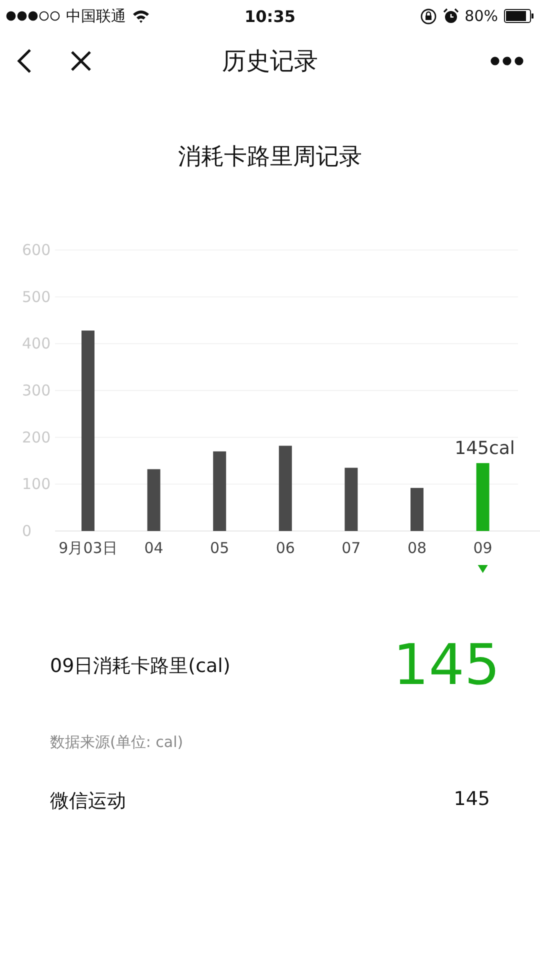 The height and width of the screenshot is (960, 540). Describe the element at coordinates (140, 666) in the screenshot. I see `detail-label: 09日消耗卡路里(cal)` at that location.